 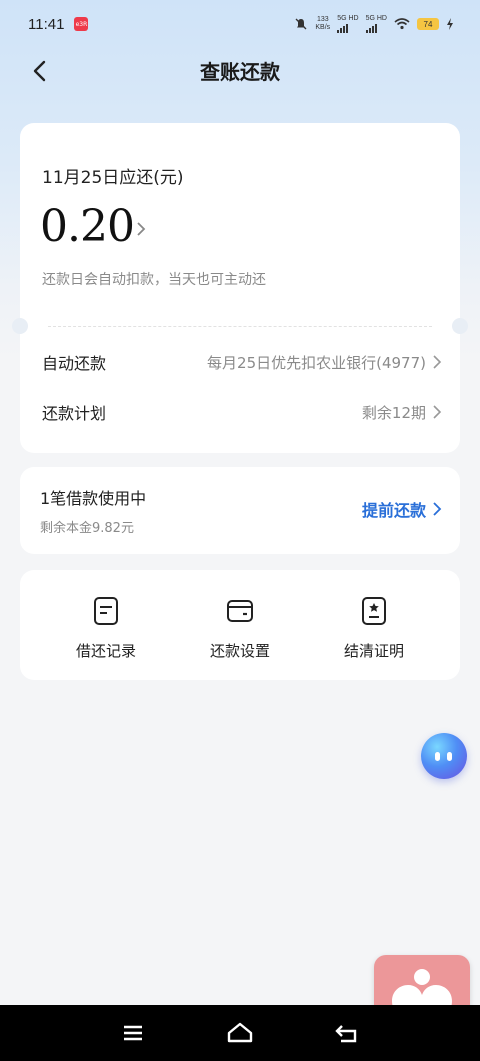 What do you see at coordinates (242, 412) in the screenshot?
I see `repay-plan-row: 还款计划 剩余12期` at bounding box center [242, 412].